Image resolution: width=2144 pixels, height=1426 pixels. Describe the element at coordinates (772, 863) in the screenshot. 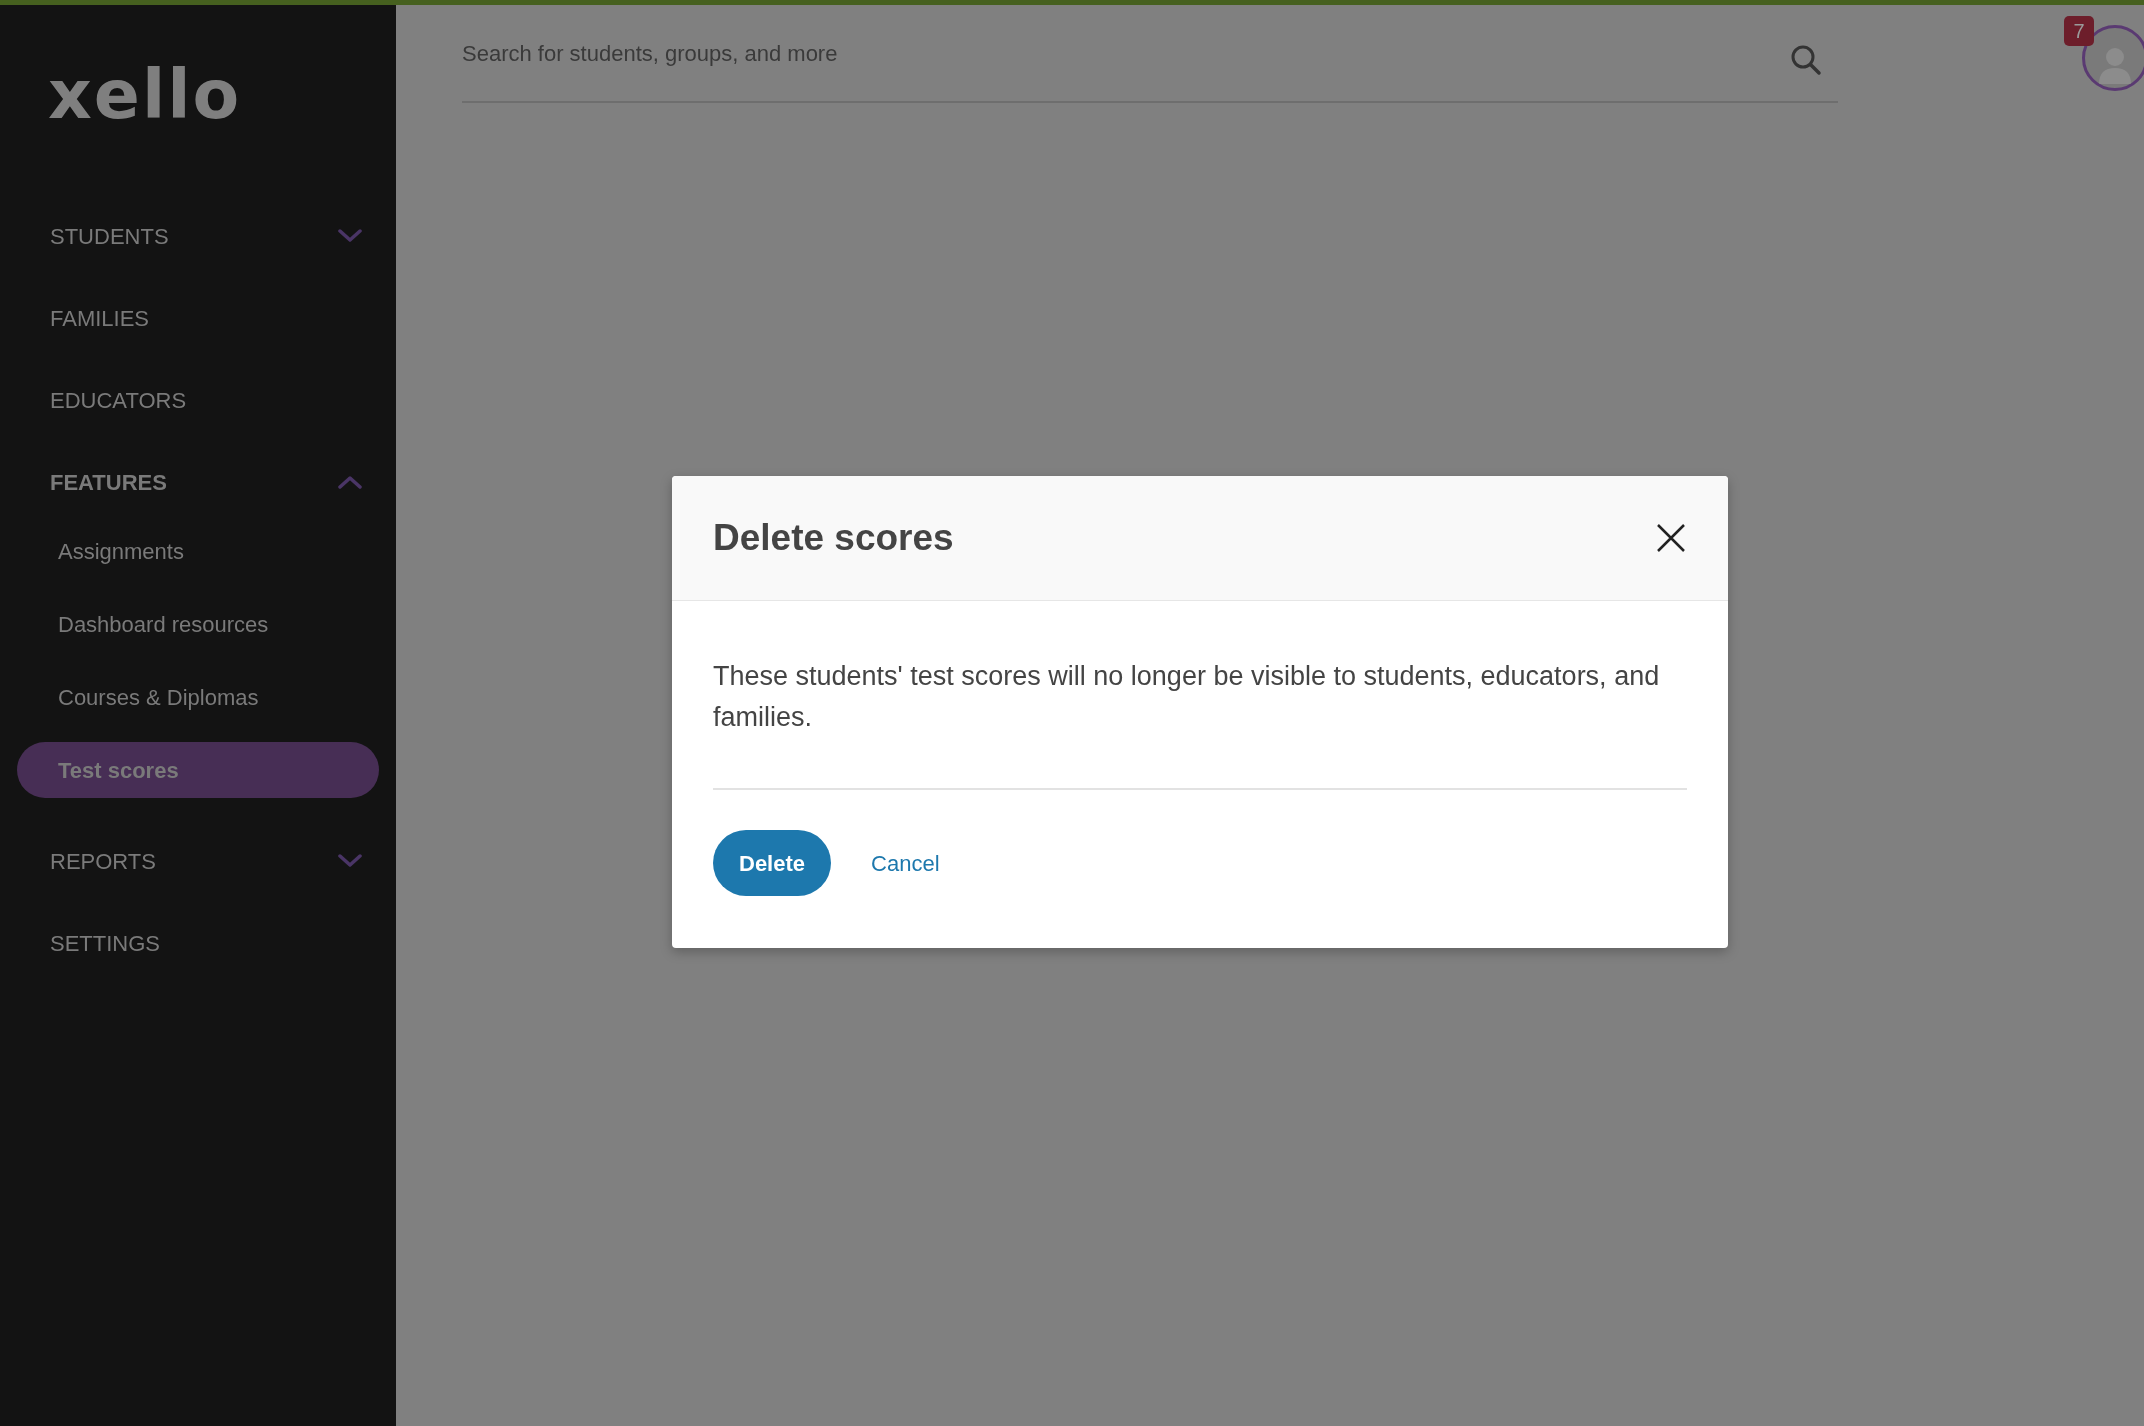

I see `delete-button: Delete` at that location.